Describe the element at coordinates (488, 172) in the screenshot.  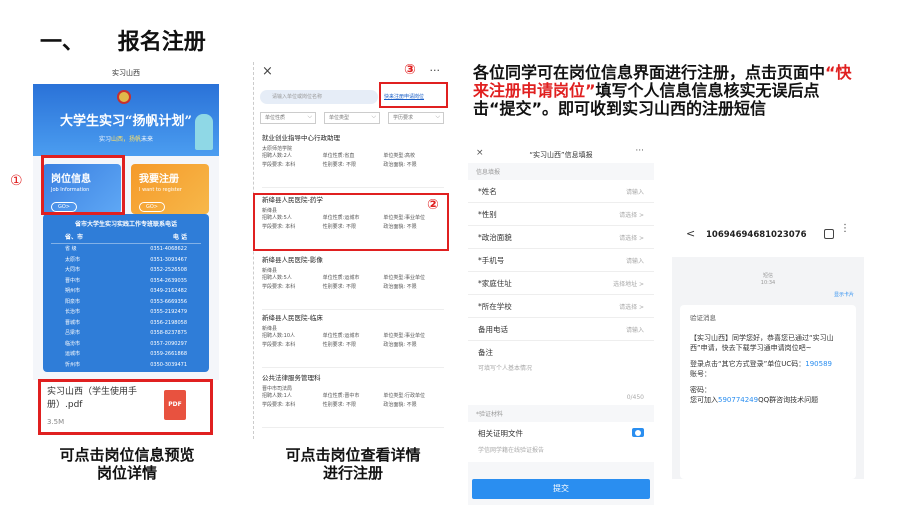
I see `form-group-label: 信息填报` at that location.